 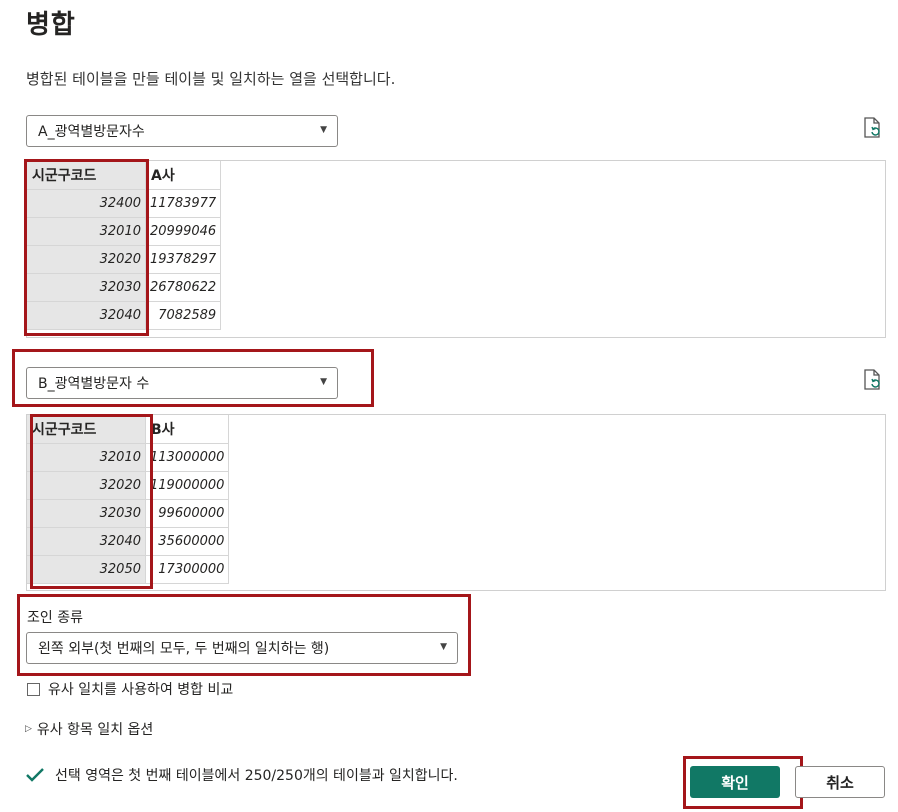 What do you see at coordinates (33, 689) in the screenshot?
I see `fuzzy-match-checkbox` at bounding box center [33, 689].